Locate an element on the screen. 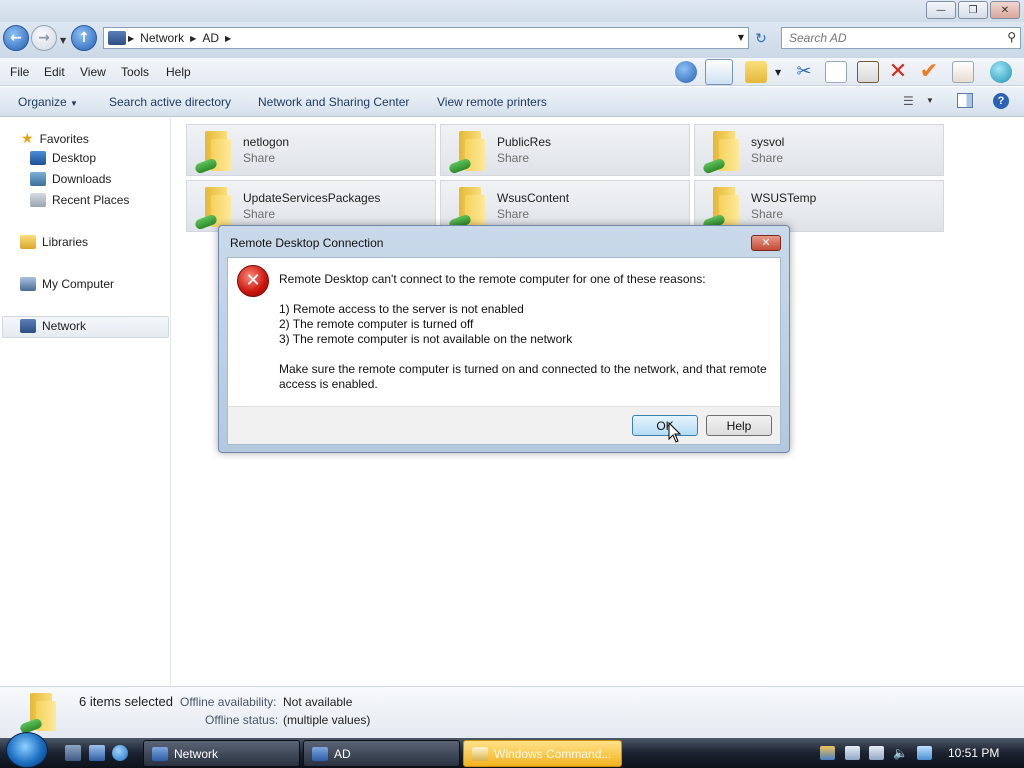 This screenshot has width=1024, height=768. menu-help: Help is located at coordinates (178, 72).